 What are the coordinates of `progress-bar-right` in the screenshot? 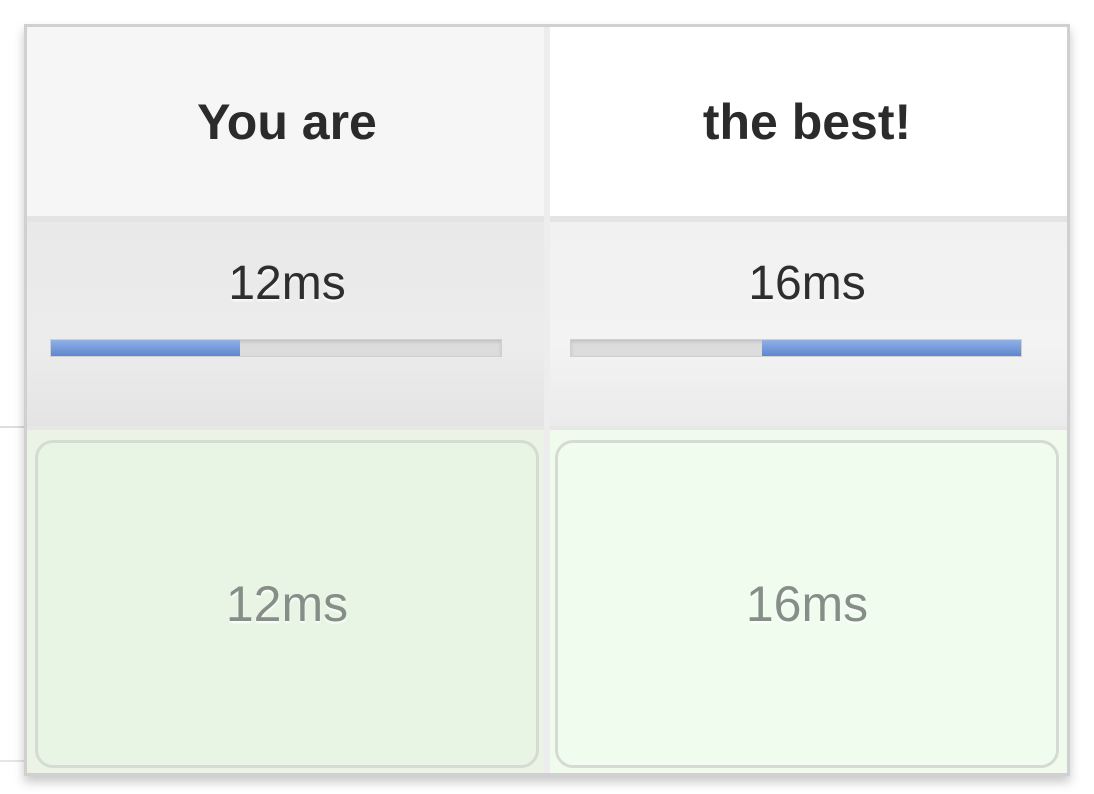 It's located at (796, 348).